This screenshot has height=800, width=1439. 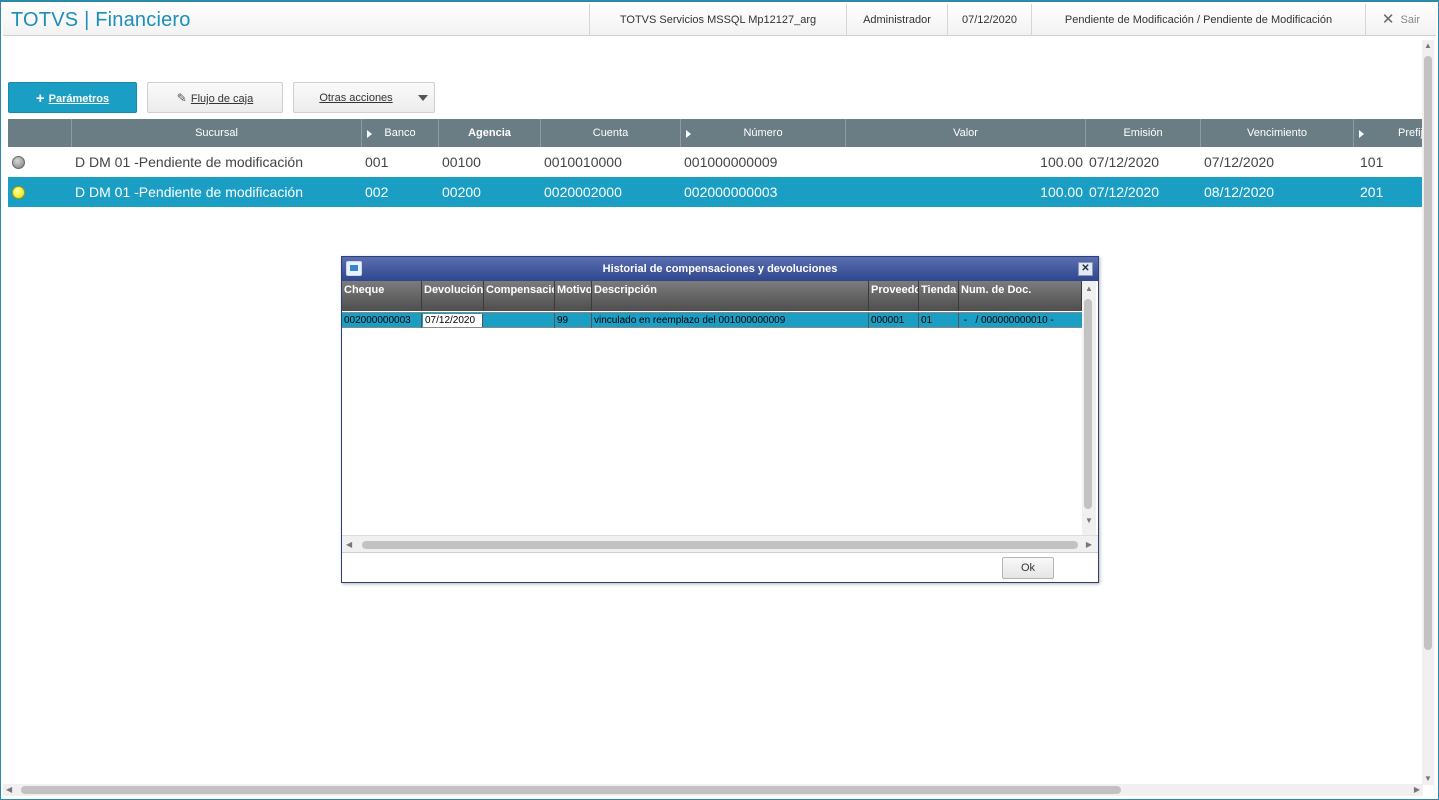 I want to click on cell-devolucion: 07/12/2020, so click(x=453, y=320).